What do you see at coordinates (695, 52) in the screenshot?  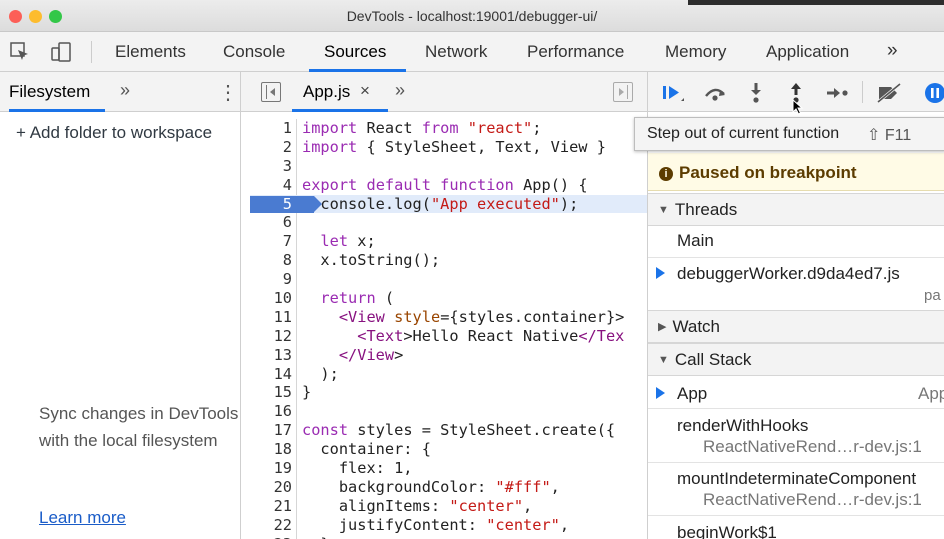 I see `tab-memory: Memory` at bounding box center [695, 52].